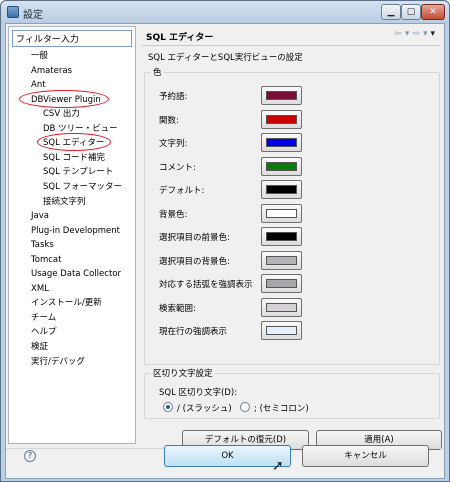 The width and height of the screenshot is (450, 482). What do you see at coordinates (64, 202) in the screenshot?
I see `tree-item: 接続文字列` at bounding box center [64, 202].